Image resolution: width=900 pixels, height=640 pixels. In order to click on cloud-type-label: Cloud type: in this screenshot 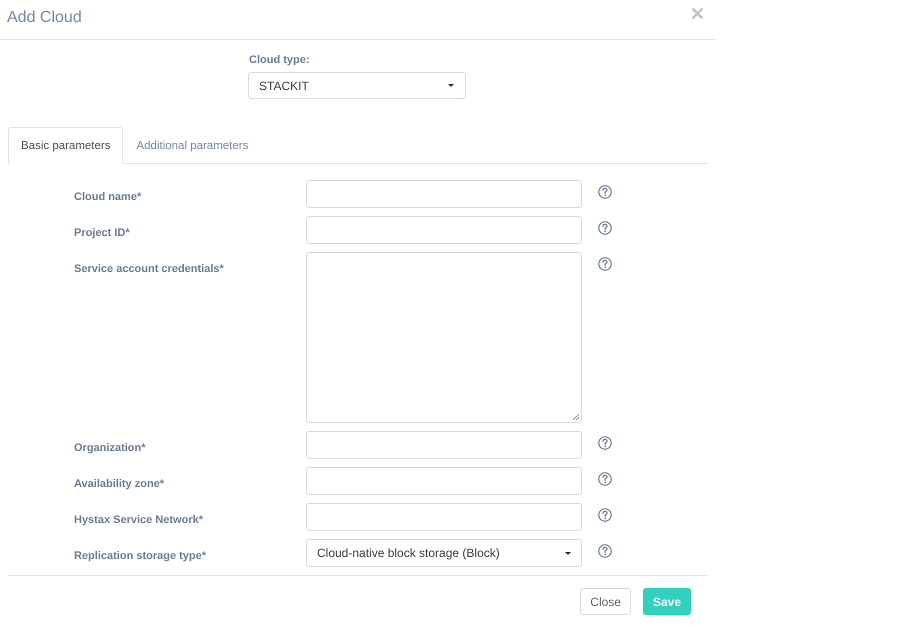, I will do `click(279, 60)`.